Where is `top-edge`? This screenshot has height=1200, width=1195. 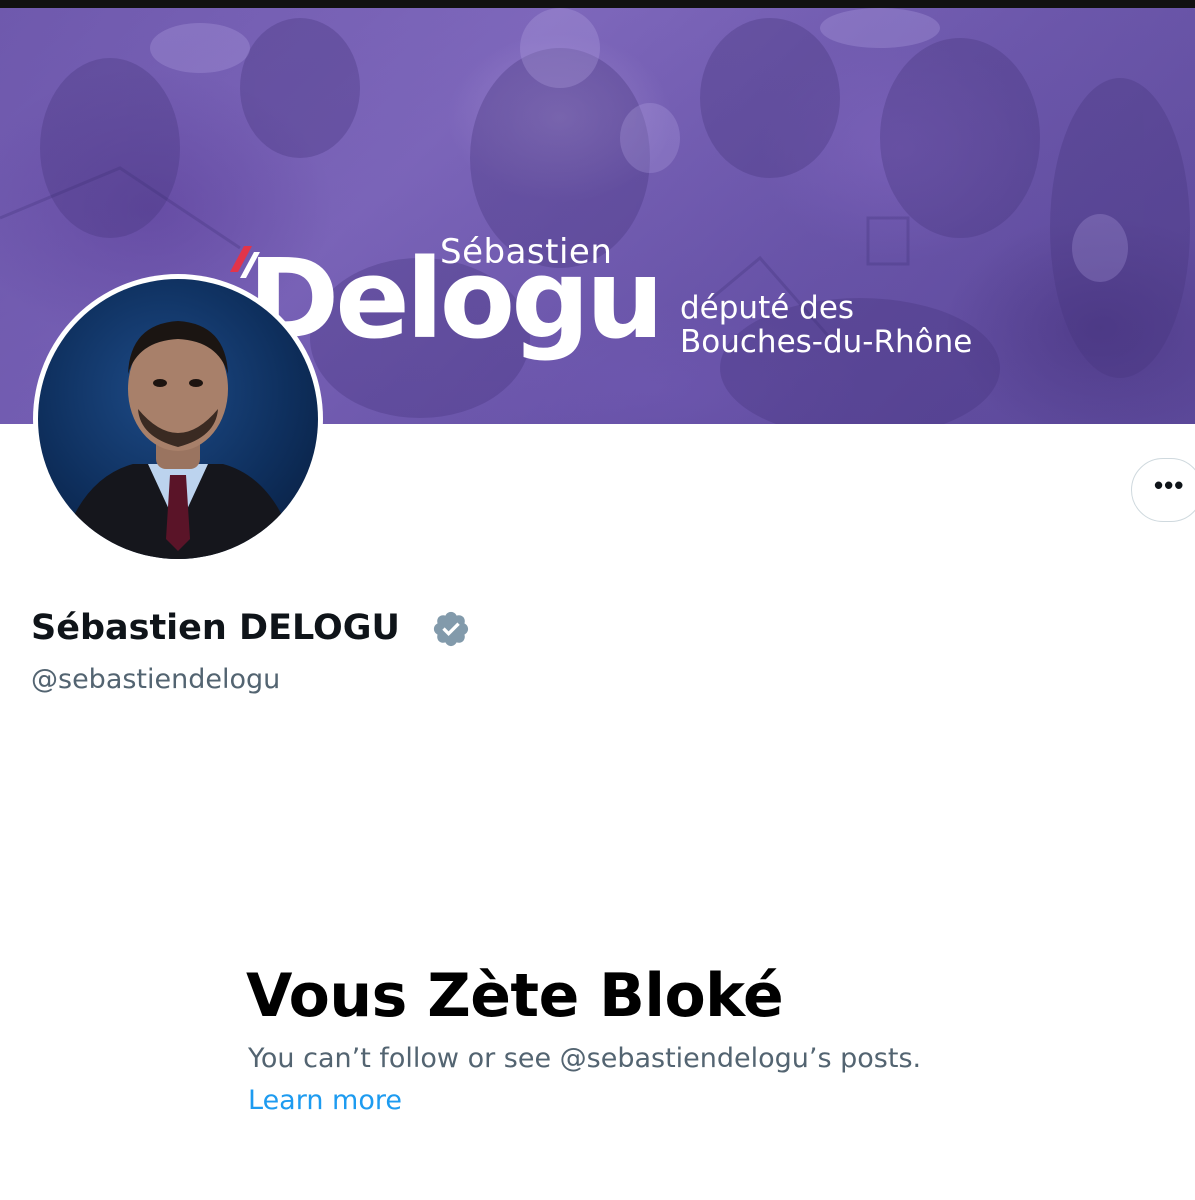
top-edge is located at coordinates (597, 4).